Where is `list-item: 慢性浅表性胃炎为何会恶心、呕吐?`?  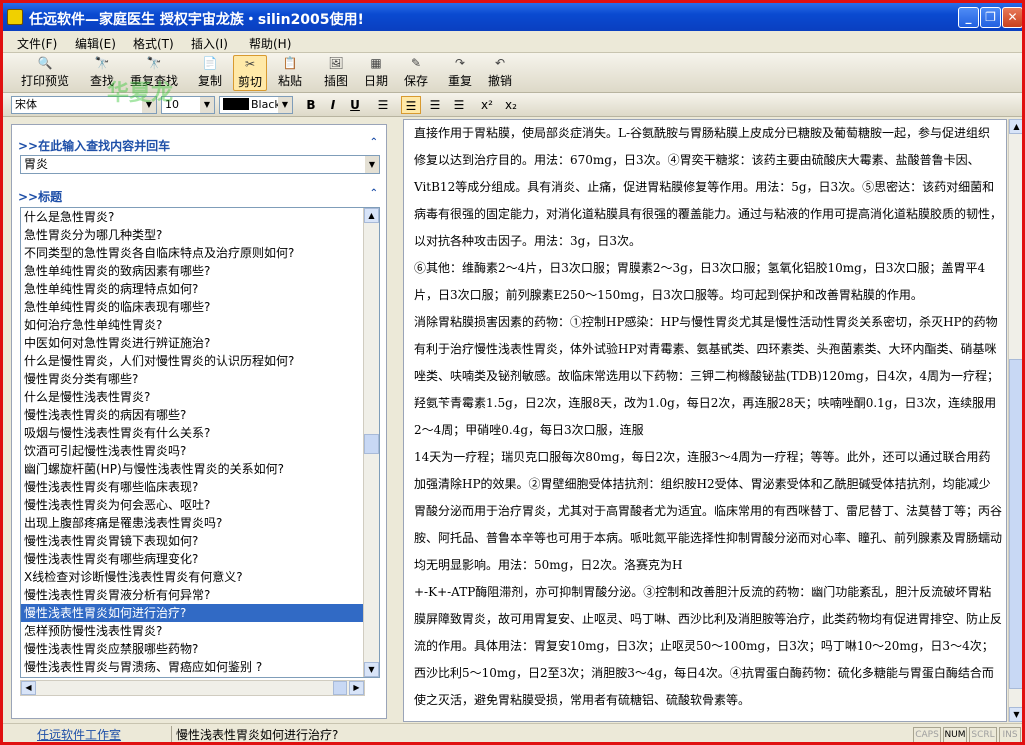 list-item: 慢性浅表性胃炎为何会恶心、呕吐? is located at coordinates (192, 505).